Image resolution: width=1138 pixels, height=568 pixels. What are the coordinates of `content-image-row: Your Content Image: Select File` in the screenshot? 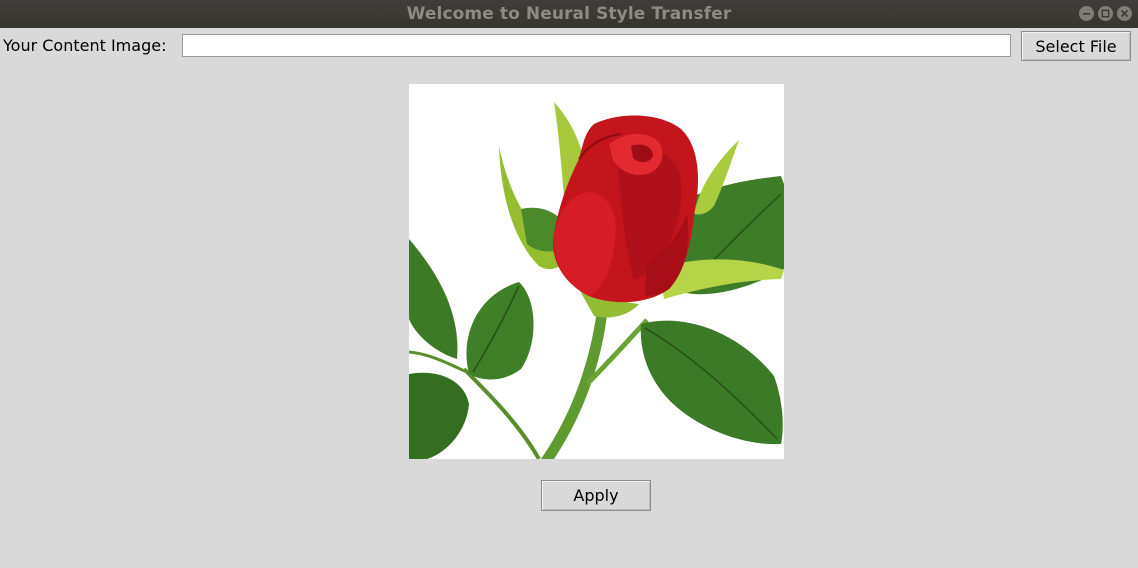 It's located at (569, 46).